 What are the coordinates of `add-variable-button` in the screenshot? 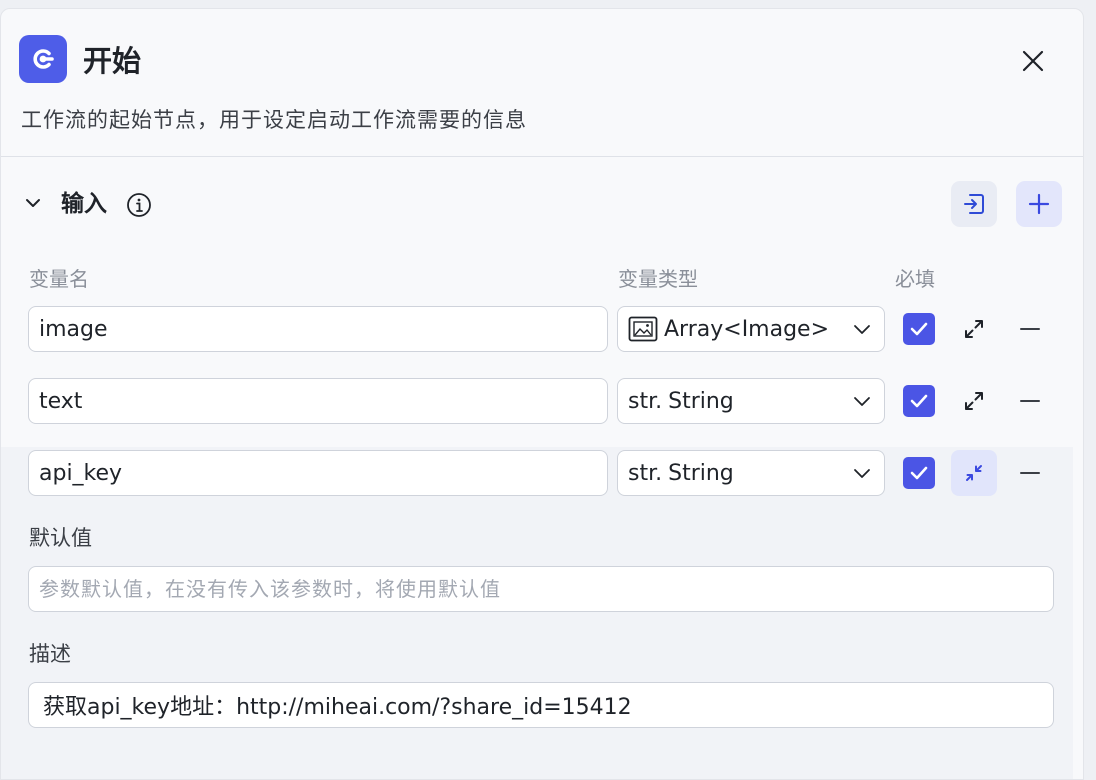 It's located at (1039, 204).